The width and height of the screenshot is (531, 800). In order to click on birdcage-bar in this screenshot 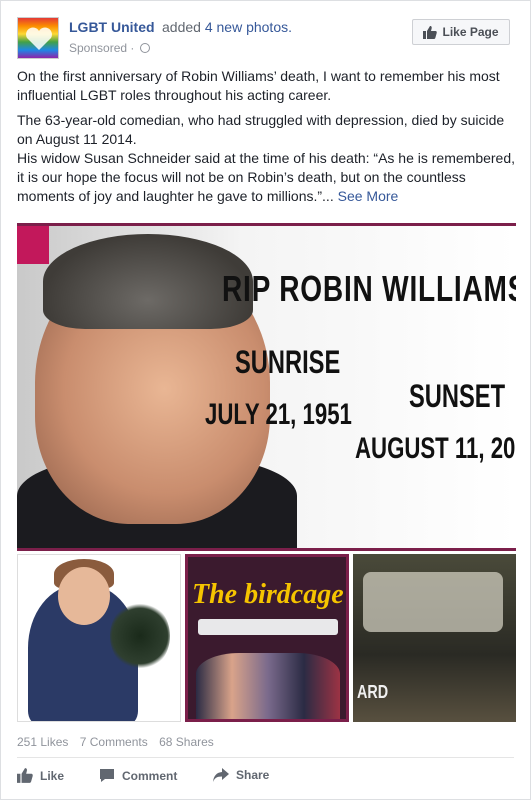, I will do `click(268, 627)`.